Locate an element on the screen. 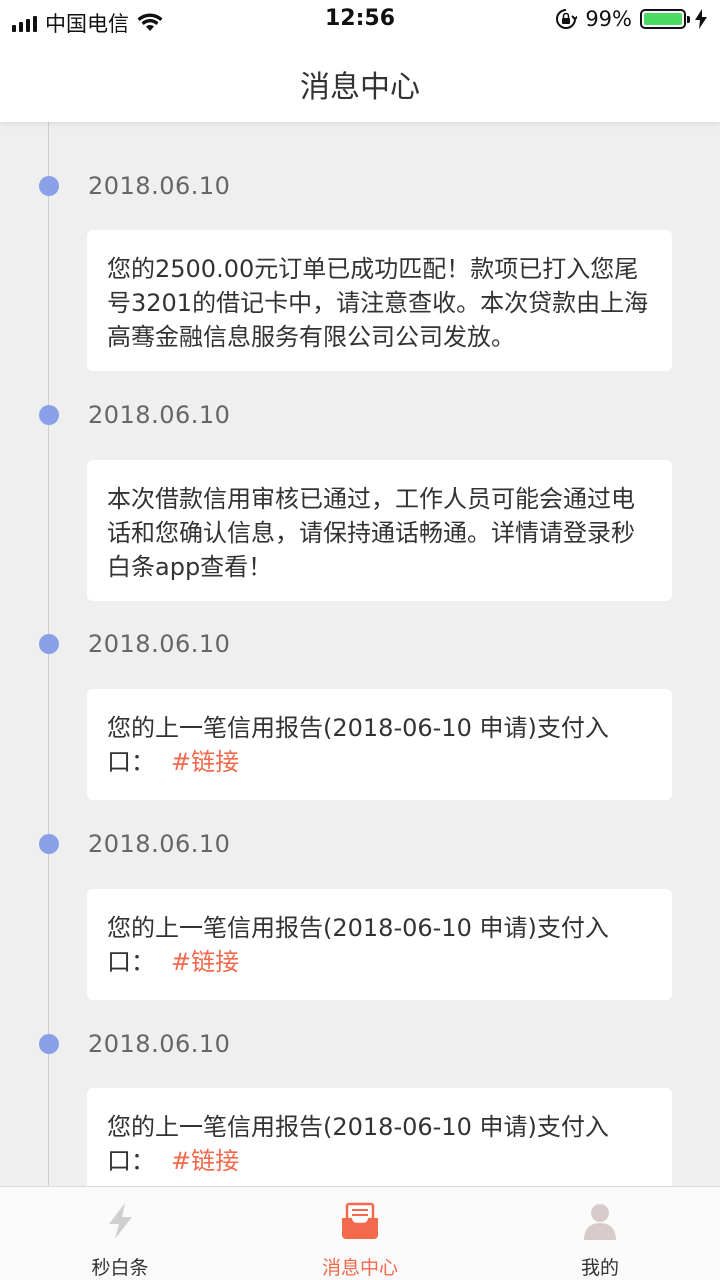 Image resolution: width=720 pixels, height=1280 pixels. battery-icon is located at coordinates (665, 19).